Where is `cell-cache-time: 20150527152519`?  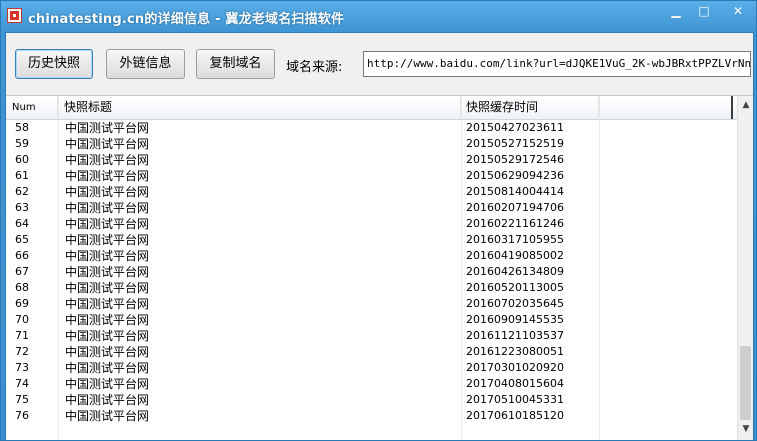
cell-cache-time: 20150527152519 is located at coordinates (515, 143).